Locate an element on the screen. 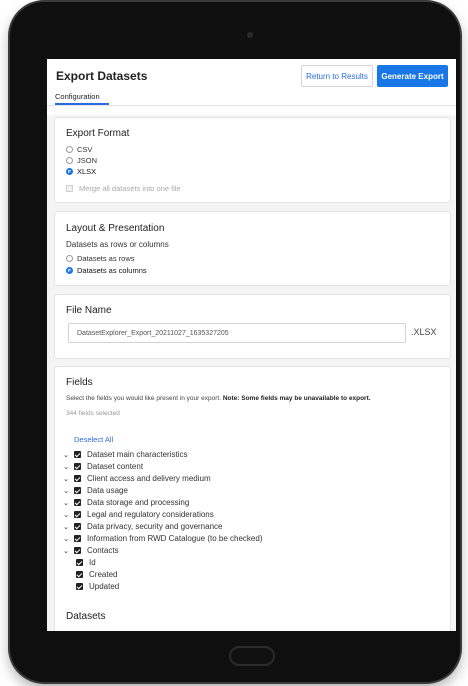  tree-item-label: Data usage is located at coordinates (107, 490).